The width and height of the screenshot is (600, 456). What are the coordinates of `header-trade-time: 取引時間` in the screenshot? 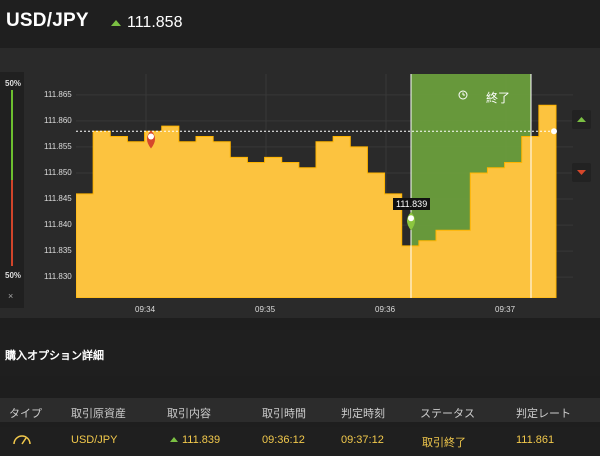 It's located at (284, 414).